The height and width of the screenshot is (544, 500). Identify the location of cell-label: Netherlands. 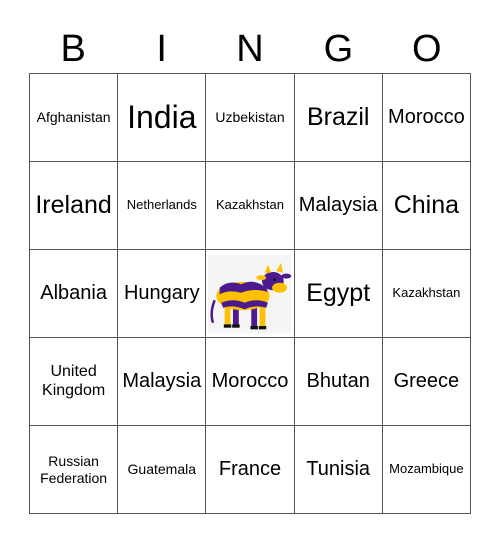
(161, 205).